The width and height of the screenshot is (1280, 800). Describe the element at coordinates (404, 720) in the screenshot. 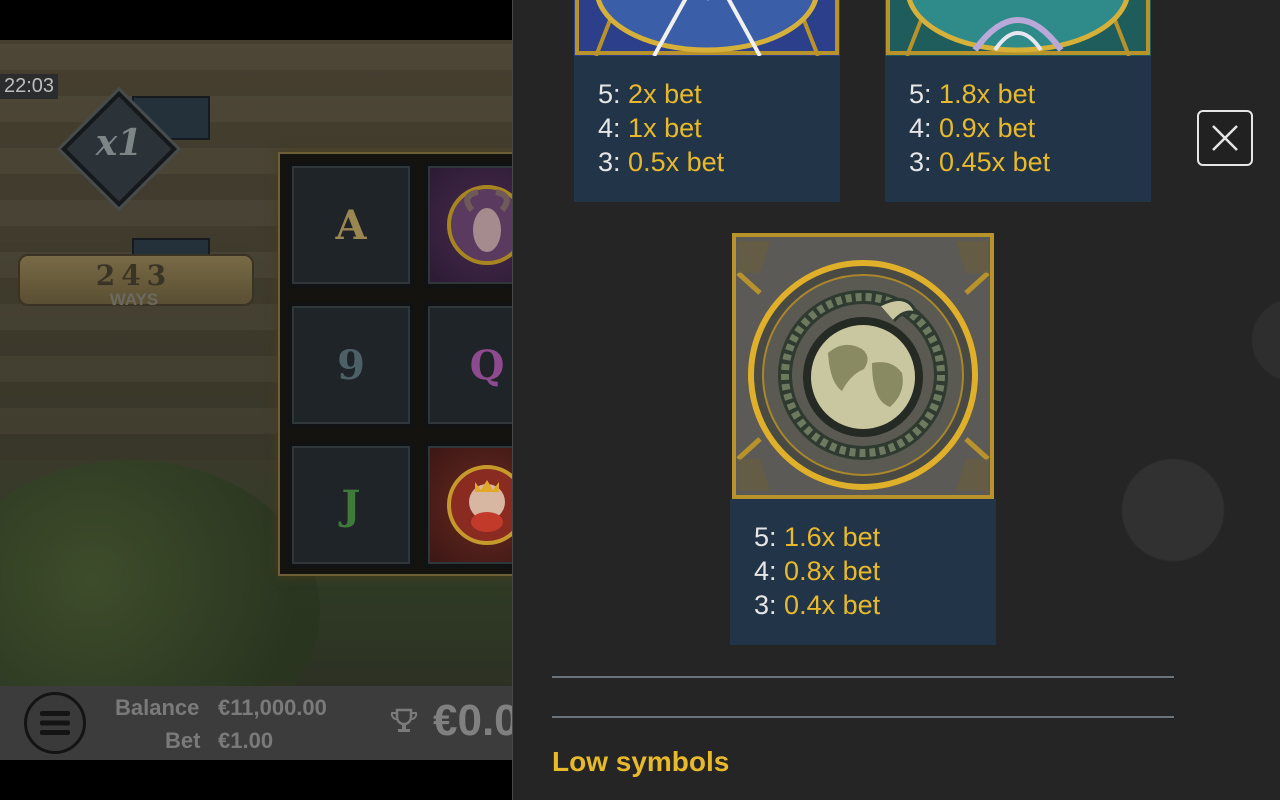

I see `trophy-icon` at that location.